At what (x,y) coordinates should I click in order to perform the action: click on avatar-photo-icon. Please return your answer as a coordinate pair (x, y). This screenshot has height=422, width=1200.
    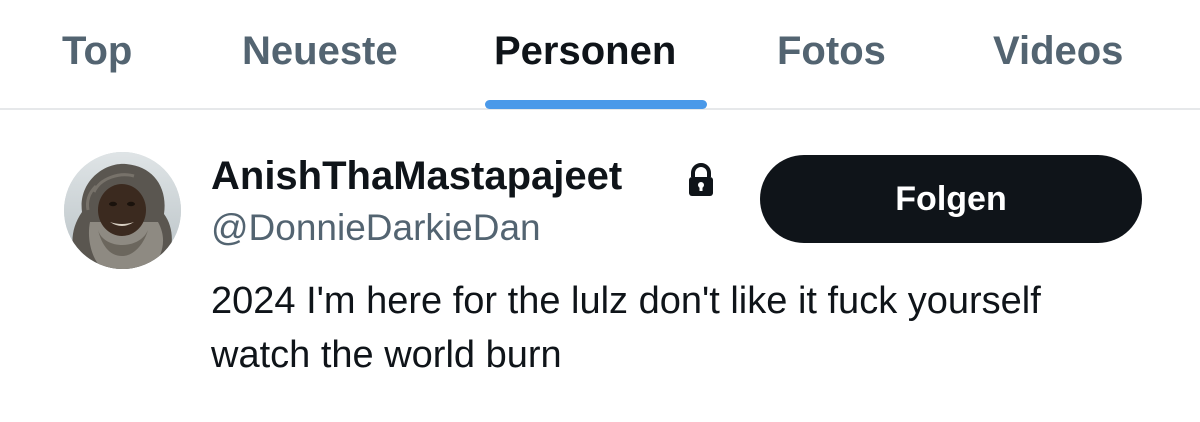
    Looking at the image, I should click on (122, 210).